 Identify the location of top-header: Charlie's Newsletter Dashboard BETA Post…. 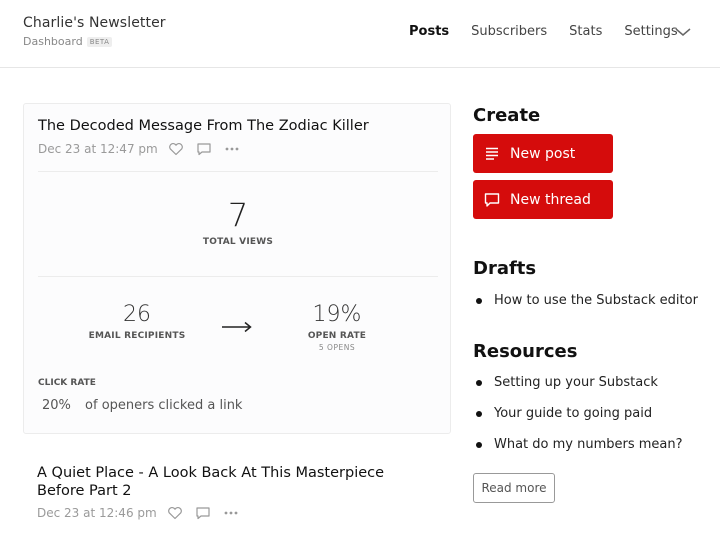
(360, 34).